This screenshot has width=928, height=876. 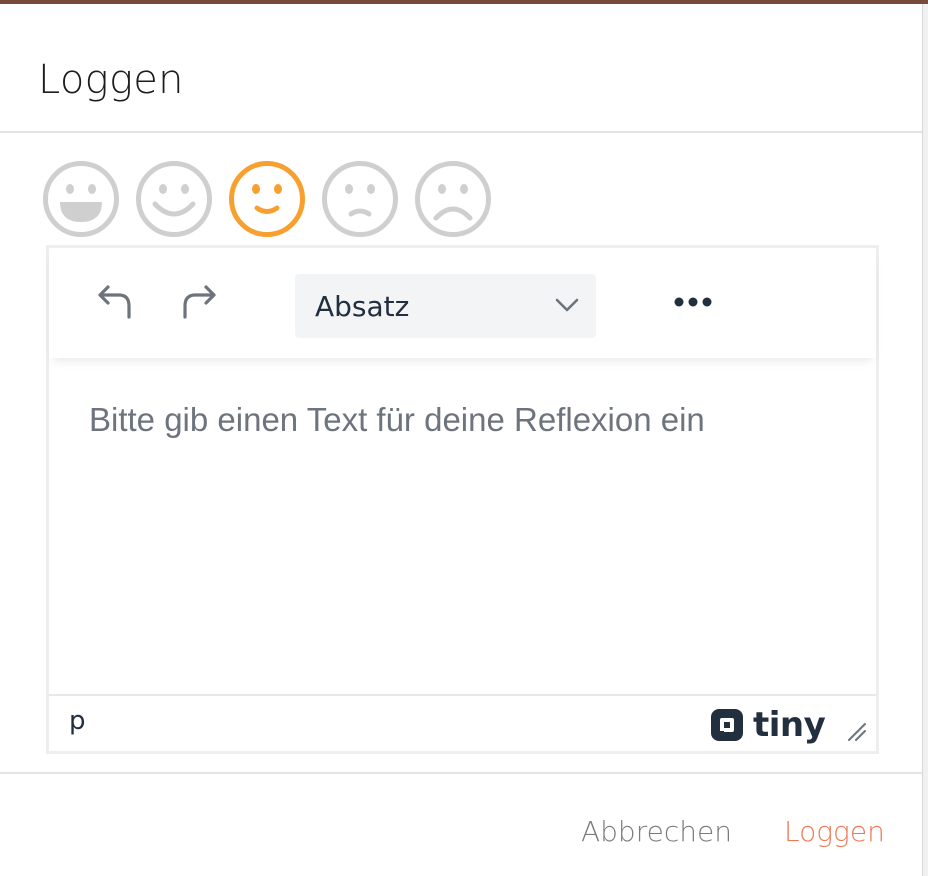 I want to click on more-horizontal-icon, so click(x=693, y=302).